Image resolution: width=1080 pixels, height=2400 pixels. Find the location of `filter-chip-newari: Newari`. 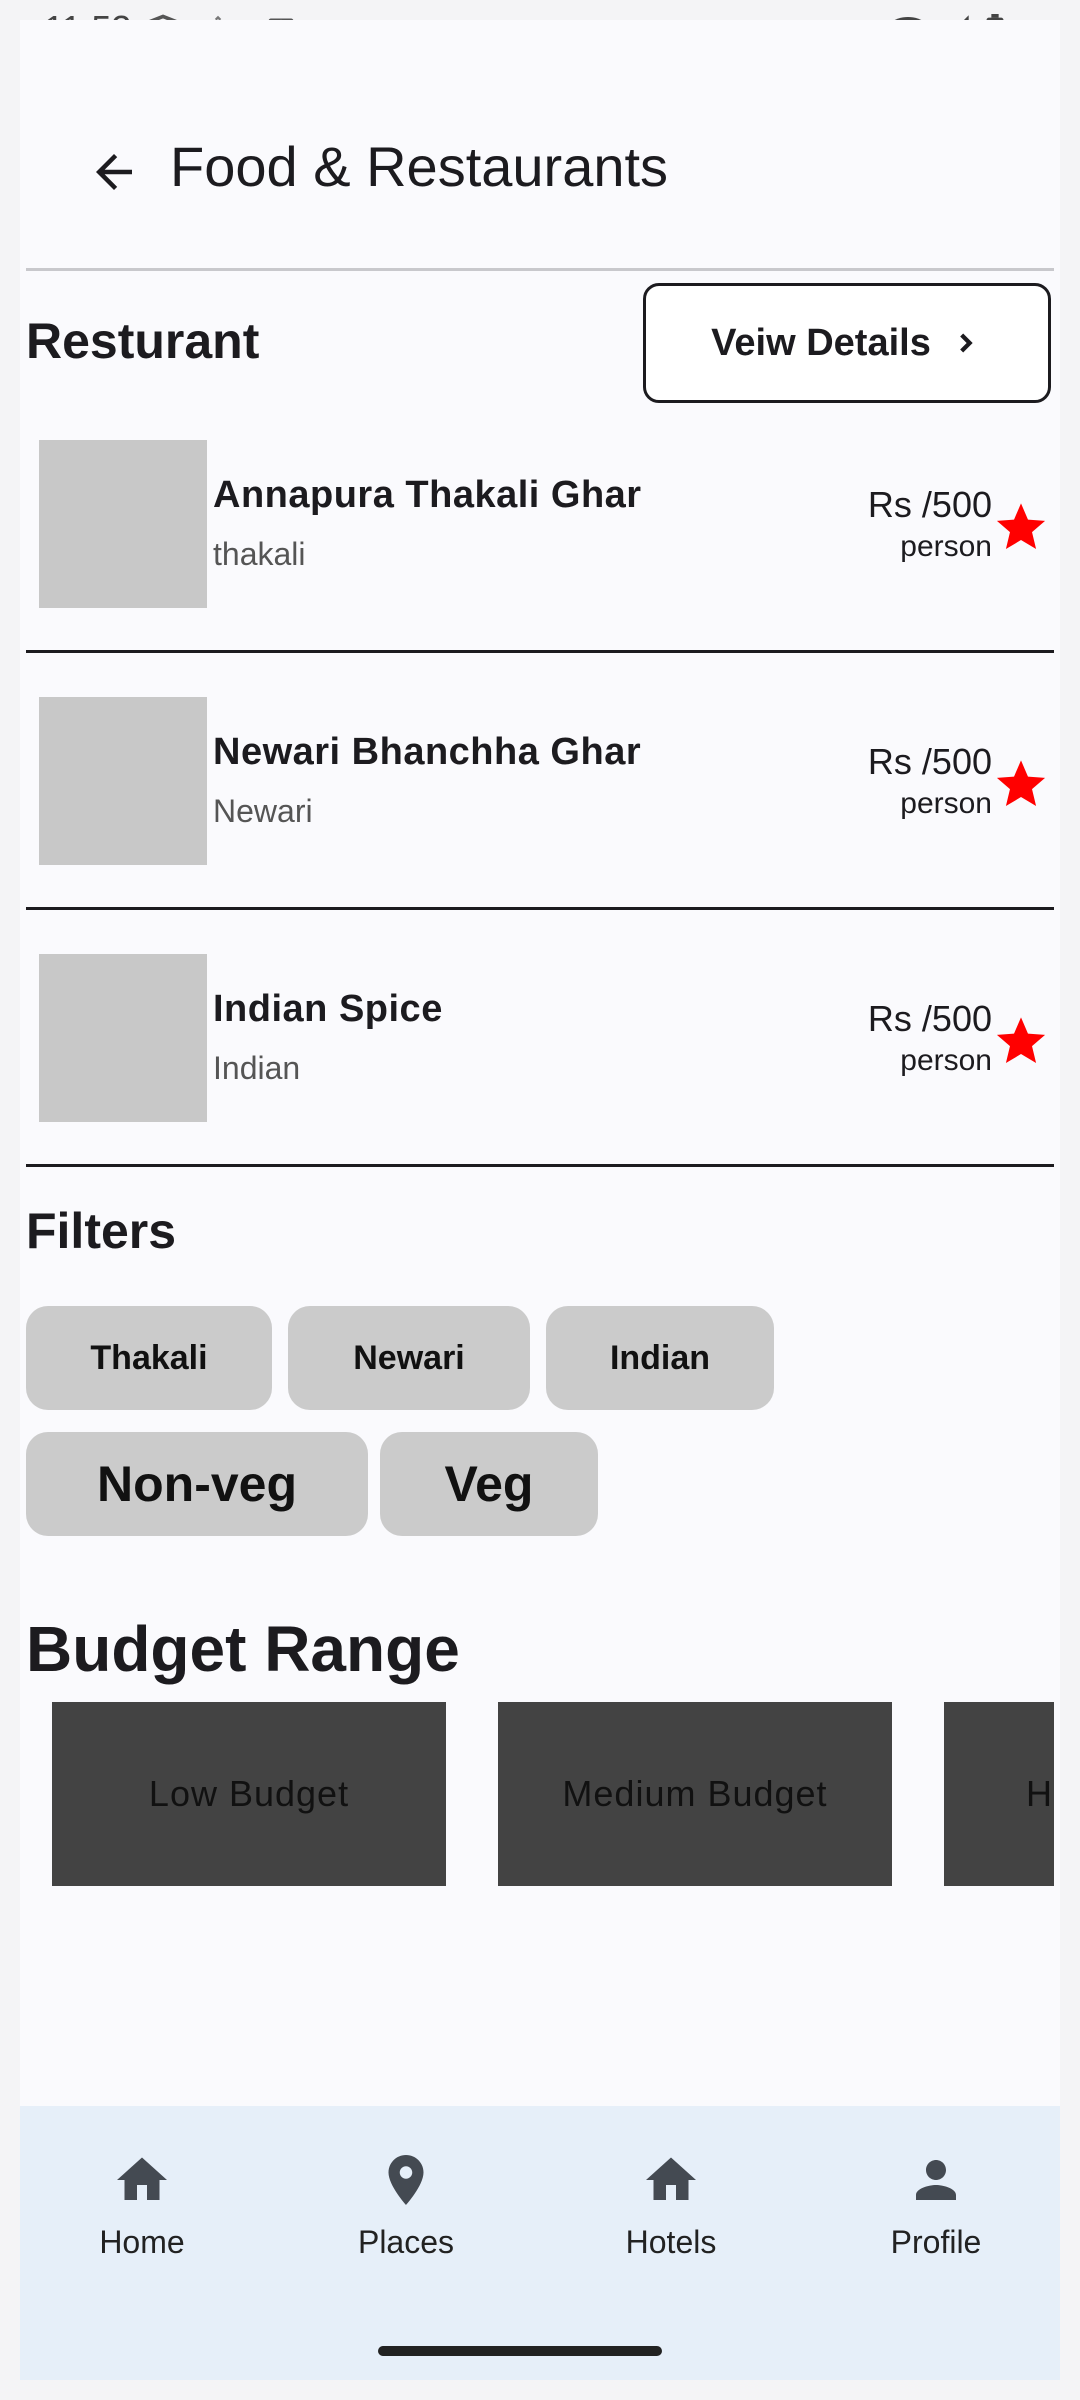

filter-chip-newari: Newari is located at coordinates (409, 1358).